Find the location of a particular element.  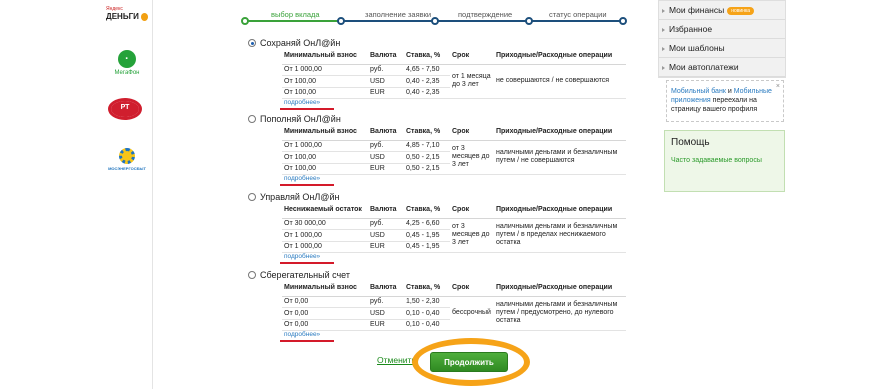

rt-logo: РТ is located at coordinates (125, 109).